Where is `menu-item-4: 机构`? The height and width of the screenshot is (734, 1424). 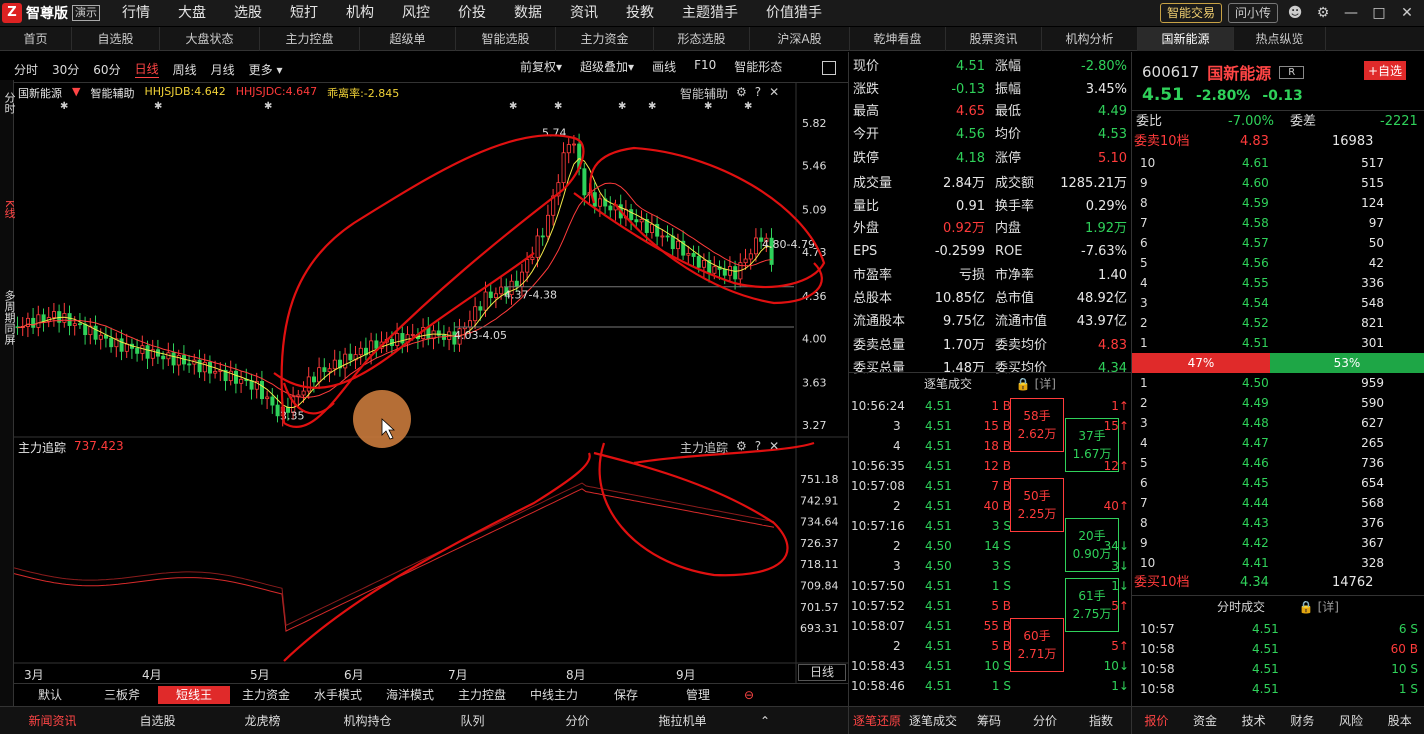
menu-item-4: 机构 is located at coordinates (360, 13).